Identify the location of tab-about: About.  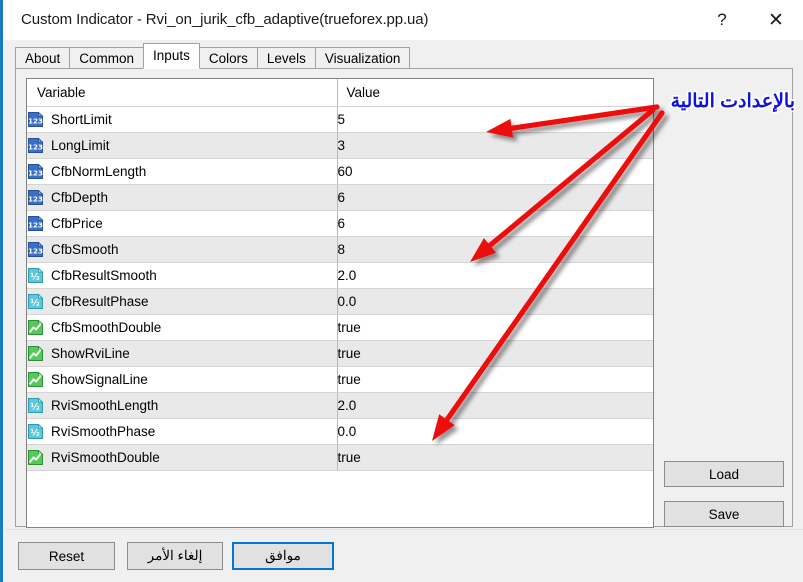
(43, 58).